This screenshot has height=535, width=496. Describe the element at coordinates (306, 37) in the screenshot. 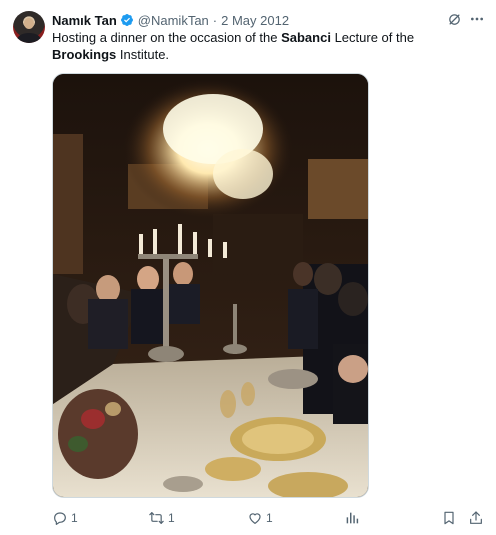

I see `hashtag-sabanci: Sabanci` at that location.